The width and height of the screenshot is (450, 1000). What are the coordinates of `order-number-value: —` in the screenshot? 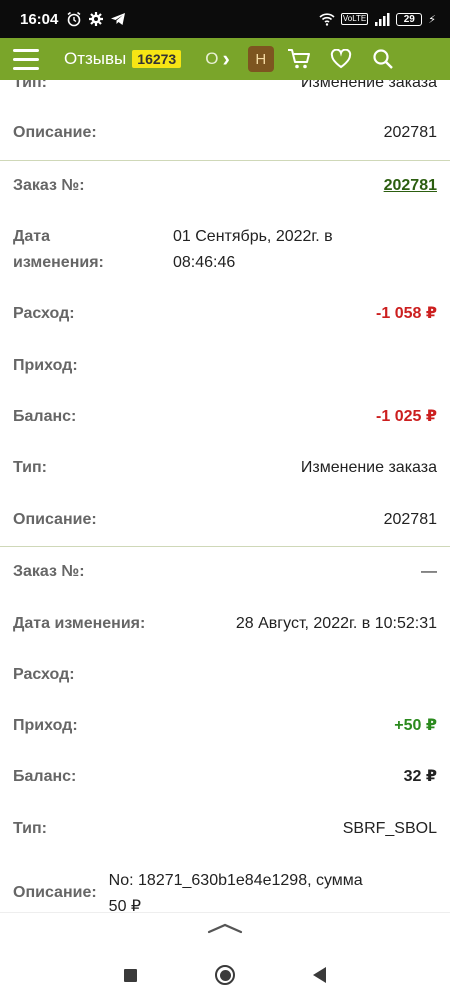 It's located at (429, 571).